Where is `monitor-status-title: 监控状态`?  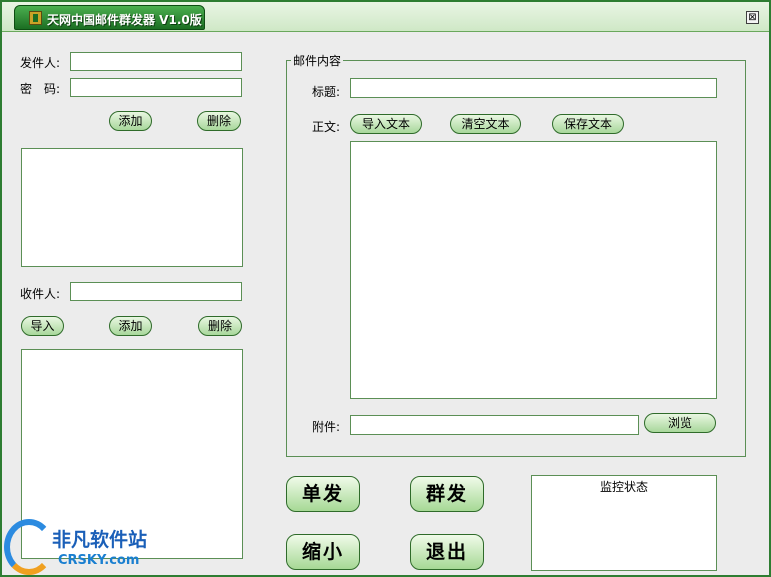 monitor-status-title: 监控状态 is located at coordinates (623, 487).